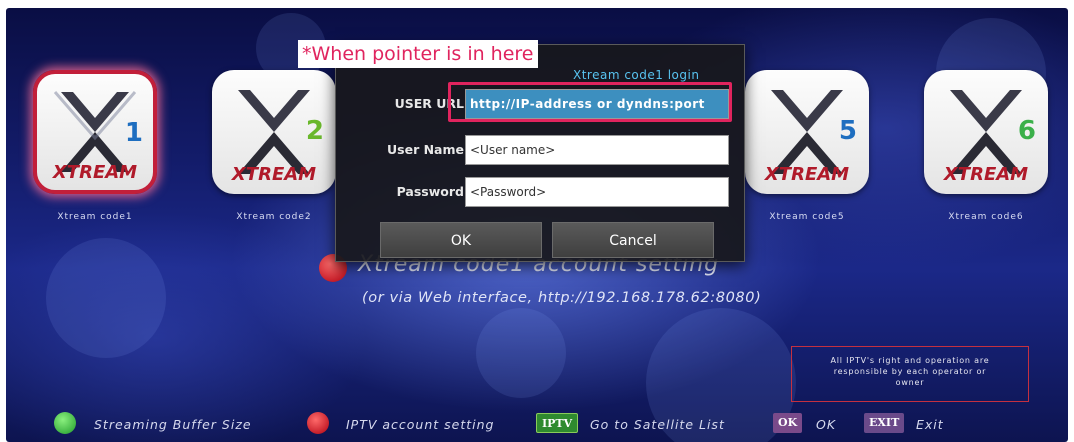  I want to click on xtream-code5-tile: 5 XTREAM, so click(807, 132).